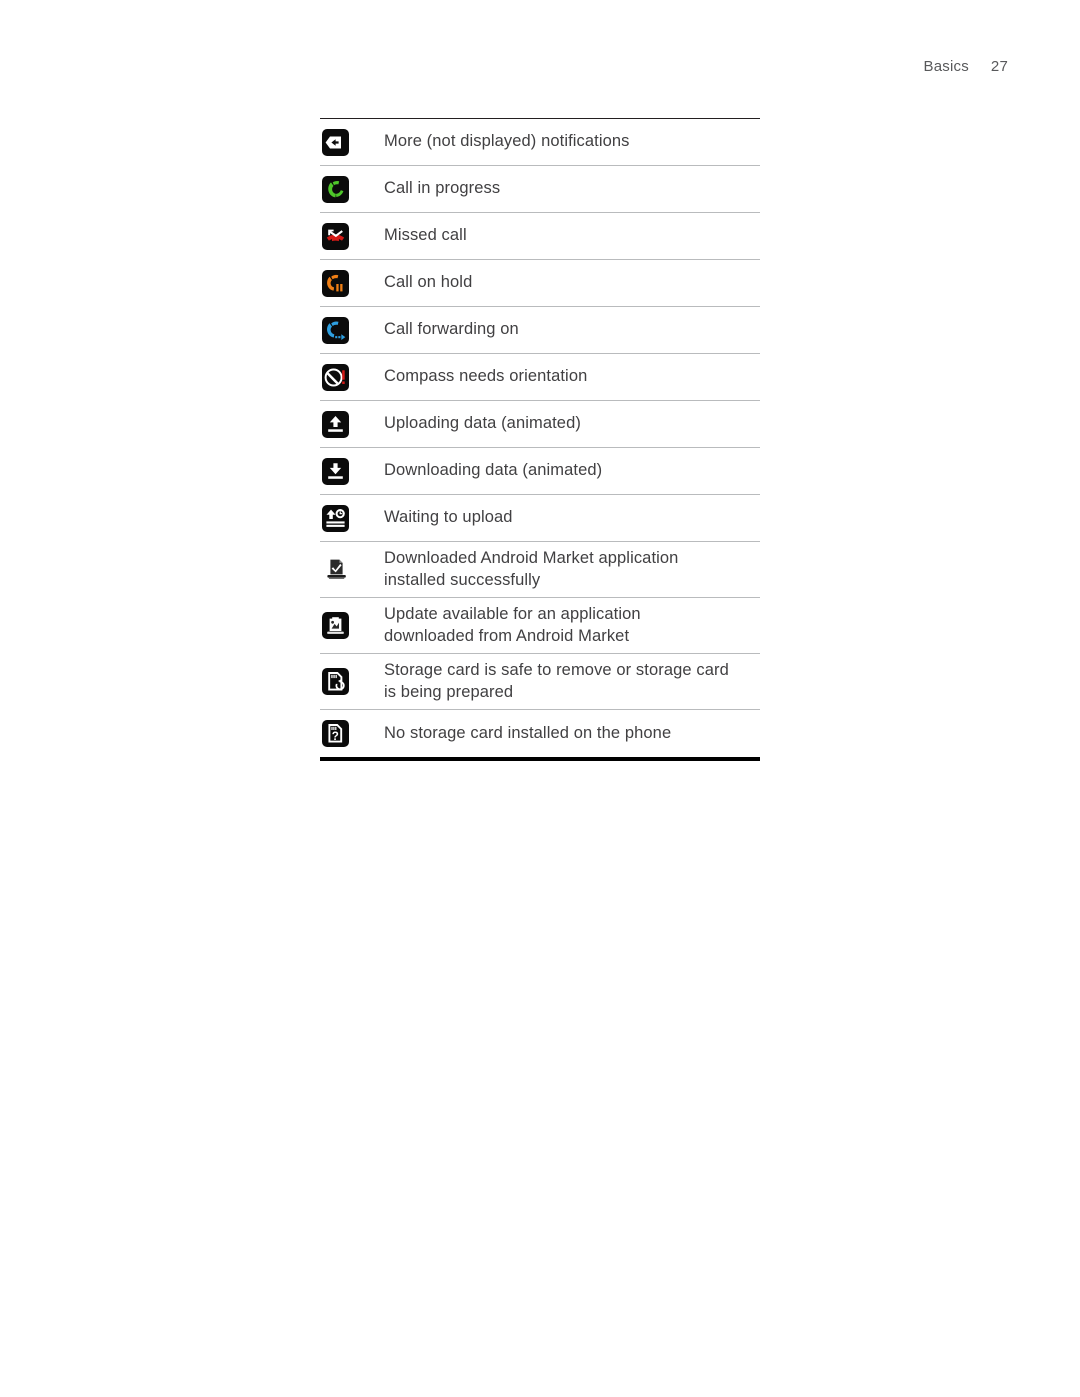  I want to click on missed-call-icon, so click(335, 236).